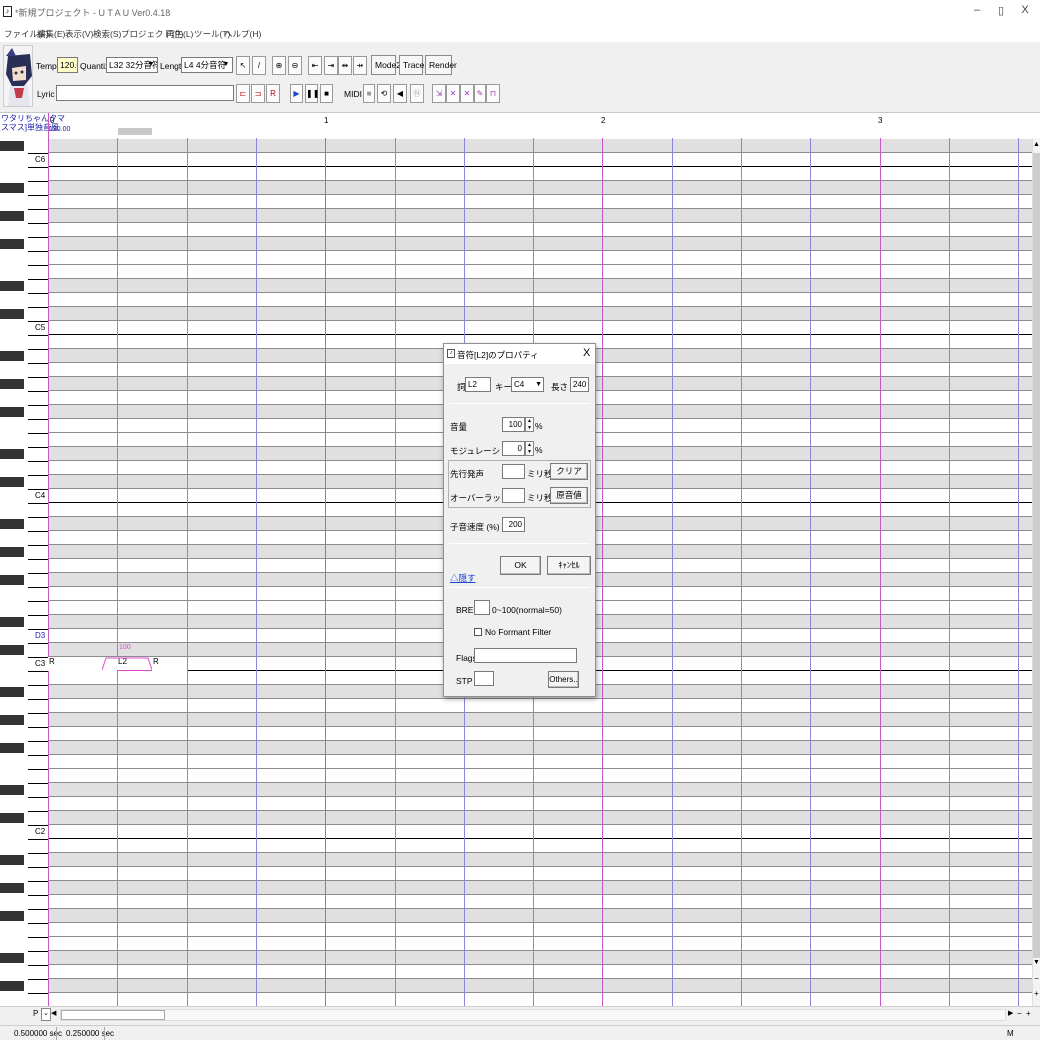  I want to click on preutterance-input, so click(513, 471).